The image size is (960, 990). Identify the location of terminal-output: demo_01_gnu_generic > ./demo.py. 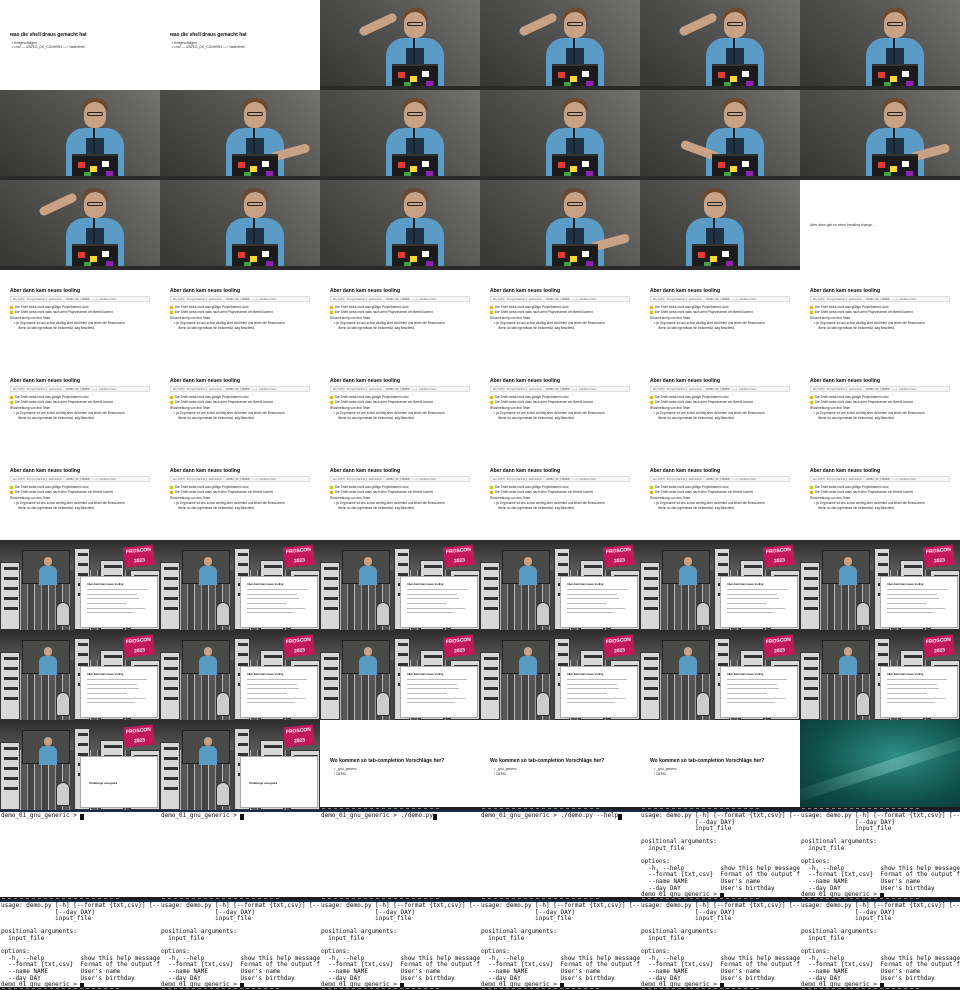
(379, 816).